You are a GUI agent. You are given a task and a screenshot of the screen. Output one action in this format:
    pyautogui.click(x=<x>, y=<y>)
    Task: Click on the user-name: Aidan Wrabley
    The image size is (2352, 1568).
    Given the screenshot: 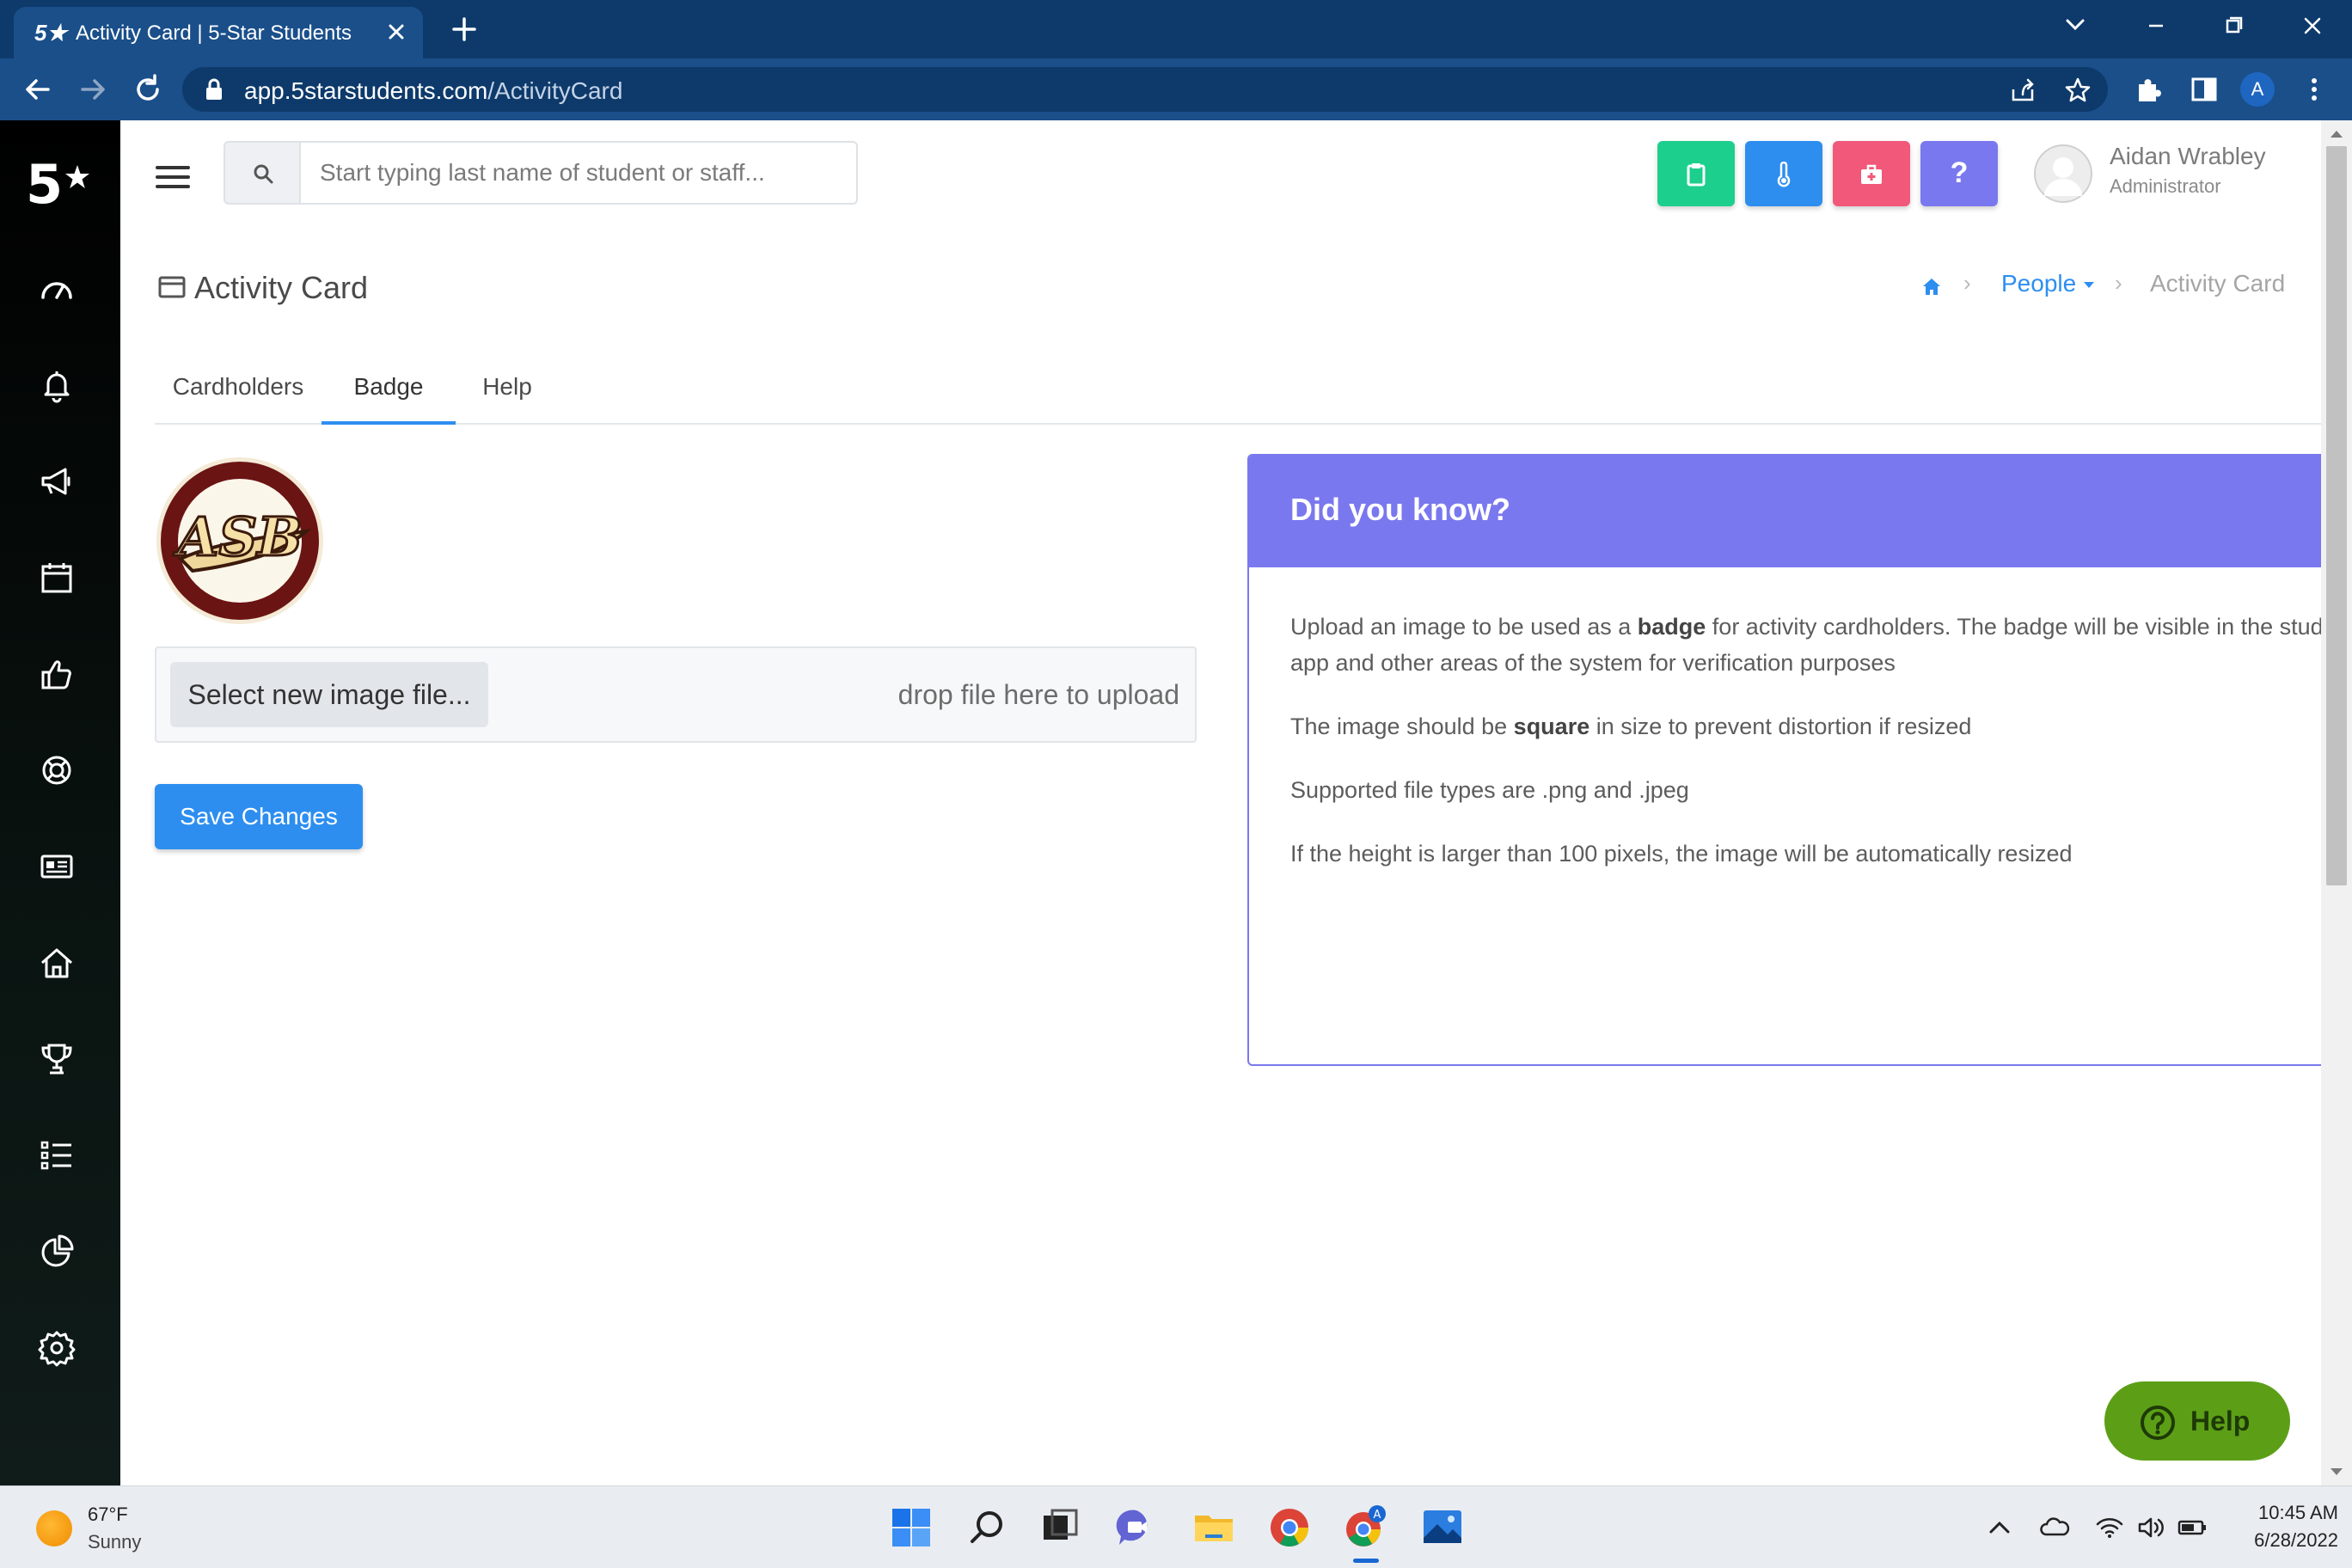 What is the action you would take?
    pyautogui.click(x=2188, y=156)
    